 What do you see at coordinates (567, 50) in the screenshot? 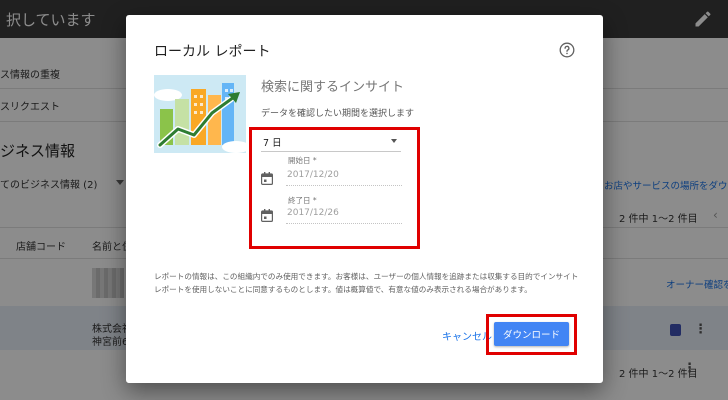
I see `help-circle-icon` at bounding box center [567, 50].